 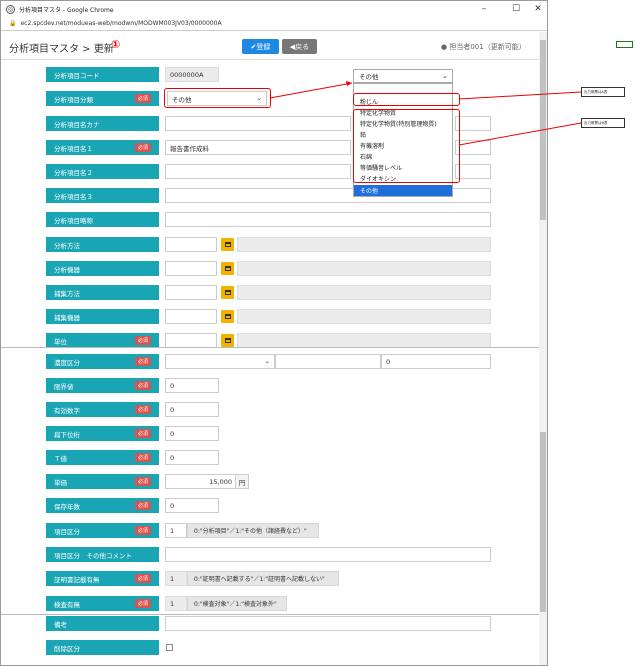 I want to click on arrow-category, so click(x=311, y=90).